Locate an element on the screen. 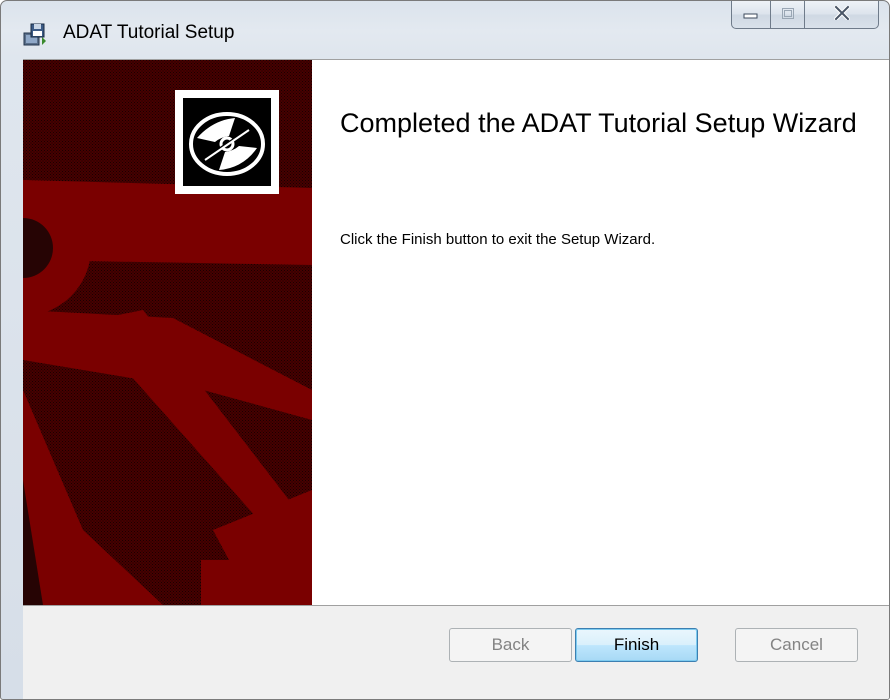  banner-logo is located at coordinates (227, 142).